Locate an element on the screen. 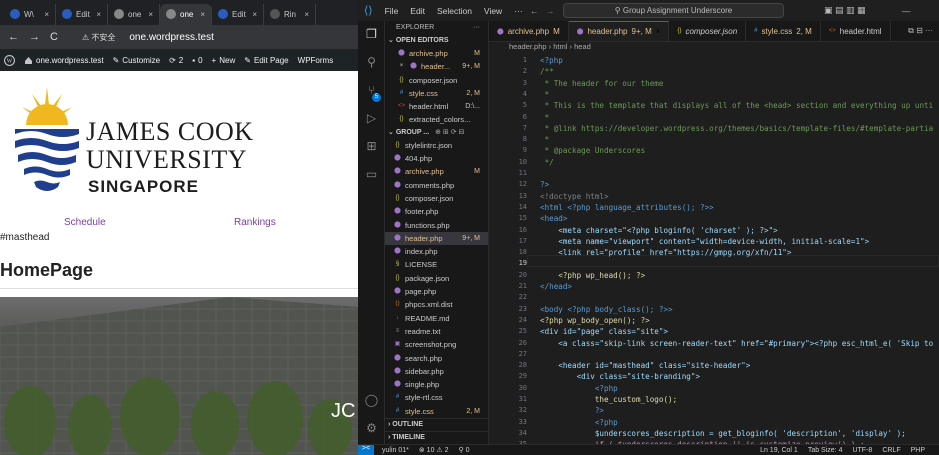 Image resolution: width=939 pixels, height=455 pixels. file-item: # style-rtl.css is located at coordinates (436, 397).